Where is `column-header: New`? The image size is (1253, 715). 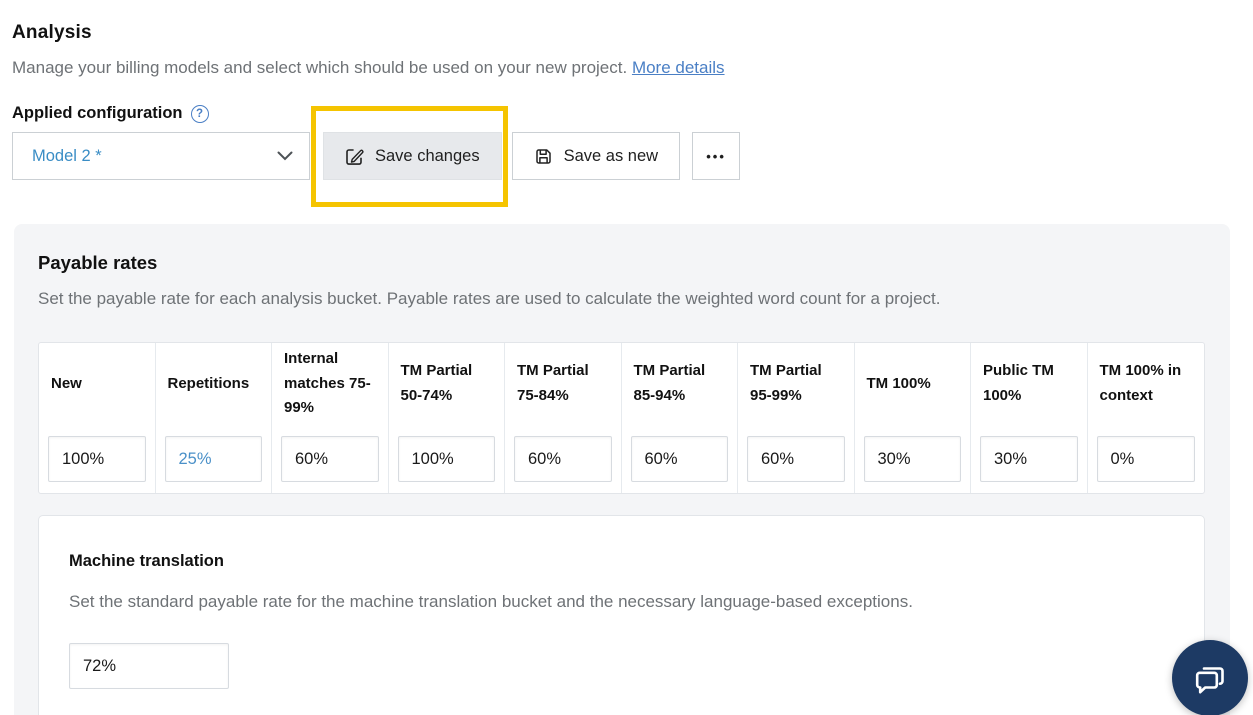 column-header: New is located at coordinates (97, 384).